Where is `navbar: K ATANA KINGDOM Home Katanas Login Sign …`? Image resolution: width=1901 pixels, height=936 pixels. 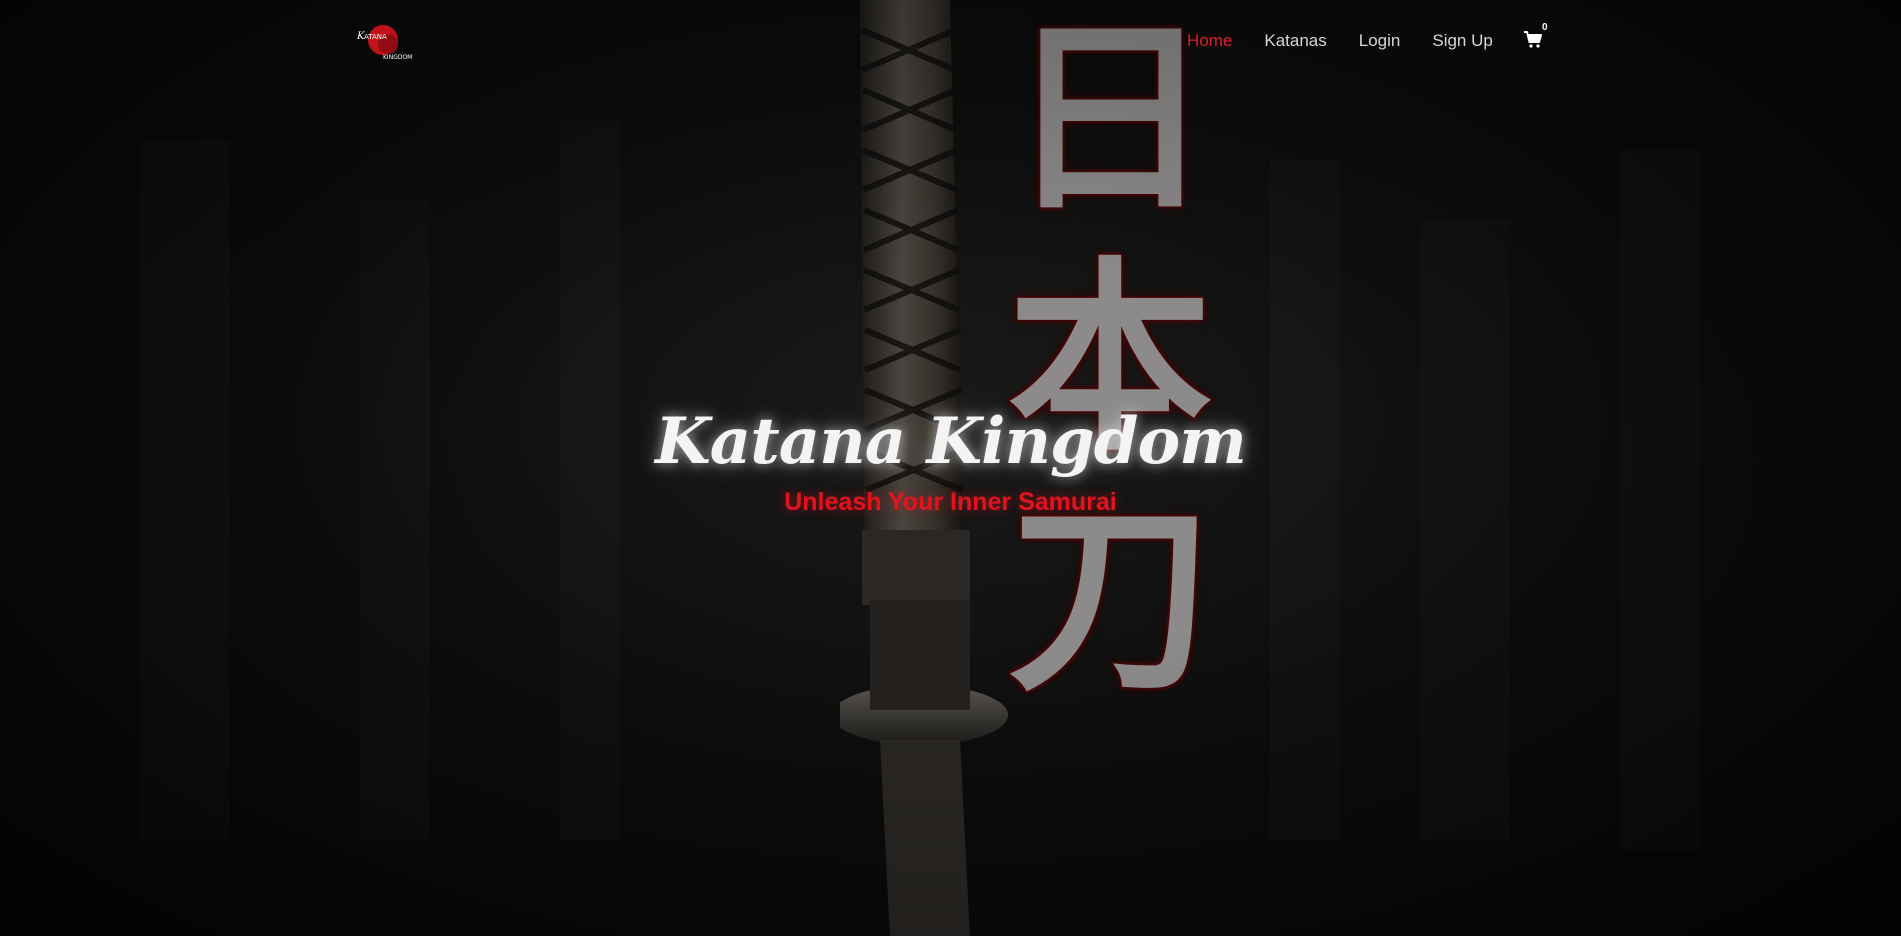 navbar: K ATANA KINGDOM Home Katanas Login Sign … is located at coordinates (950, 42).